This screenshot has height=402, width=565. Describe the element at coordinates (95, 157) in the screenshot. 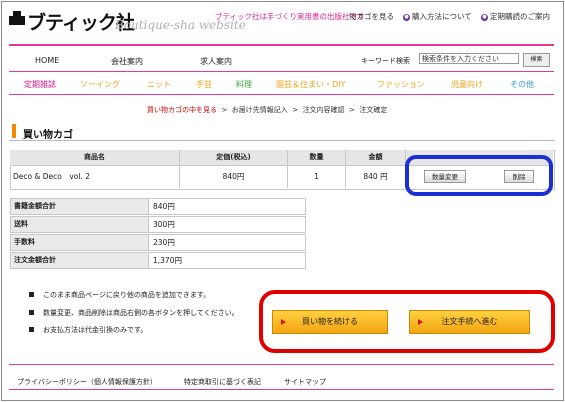

I see `col-header-name: 商品名` at that location.